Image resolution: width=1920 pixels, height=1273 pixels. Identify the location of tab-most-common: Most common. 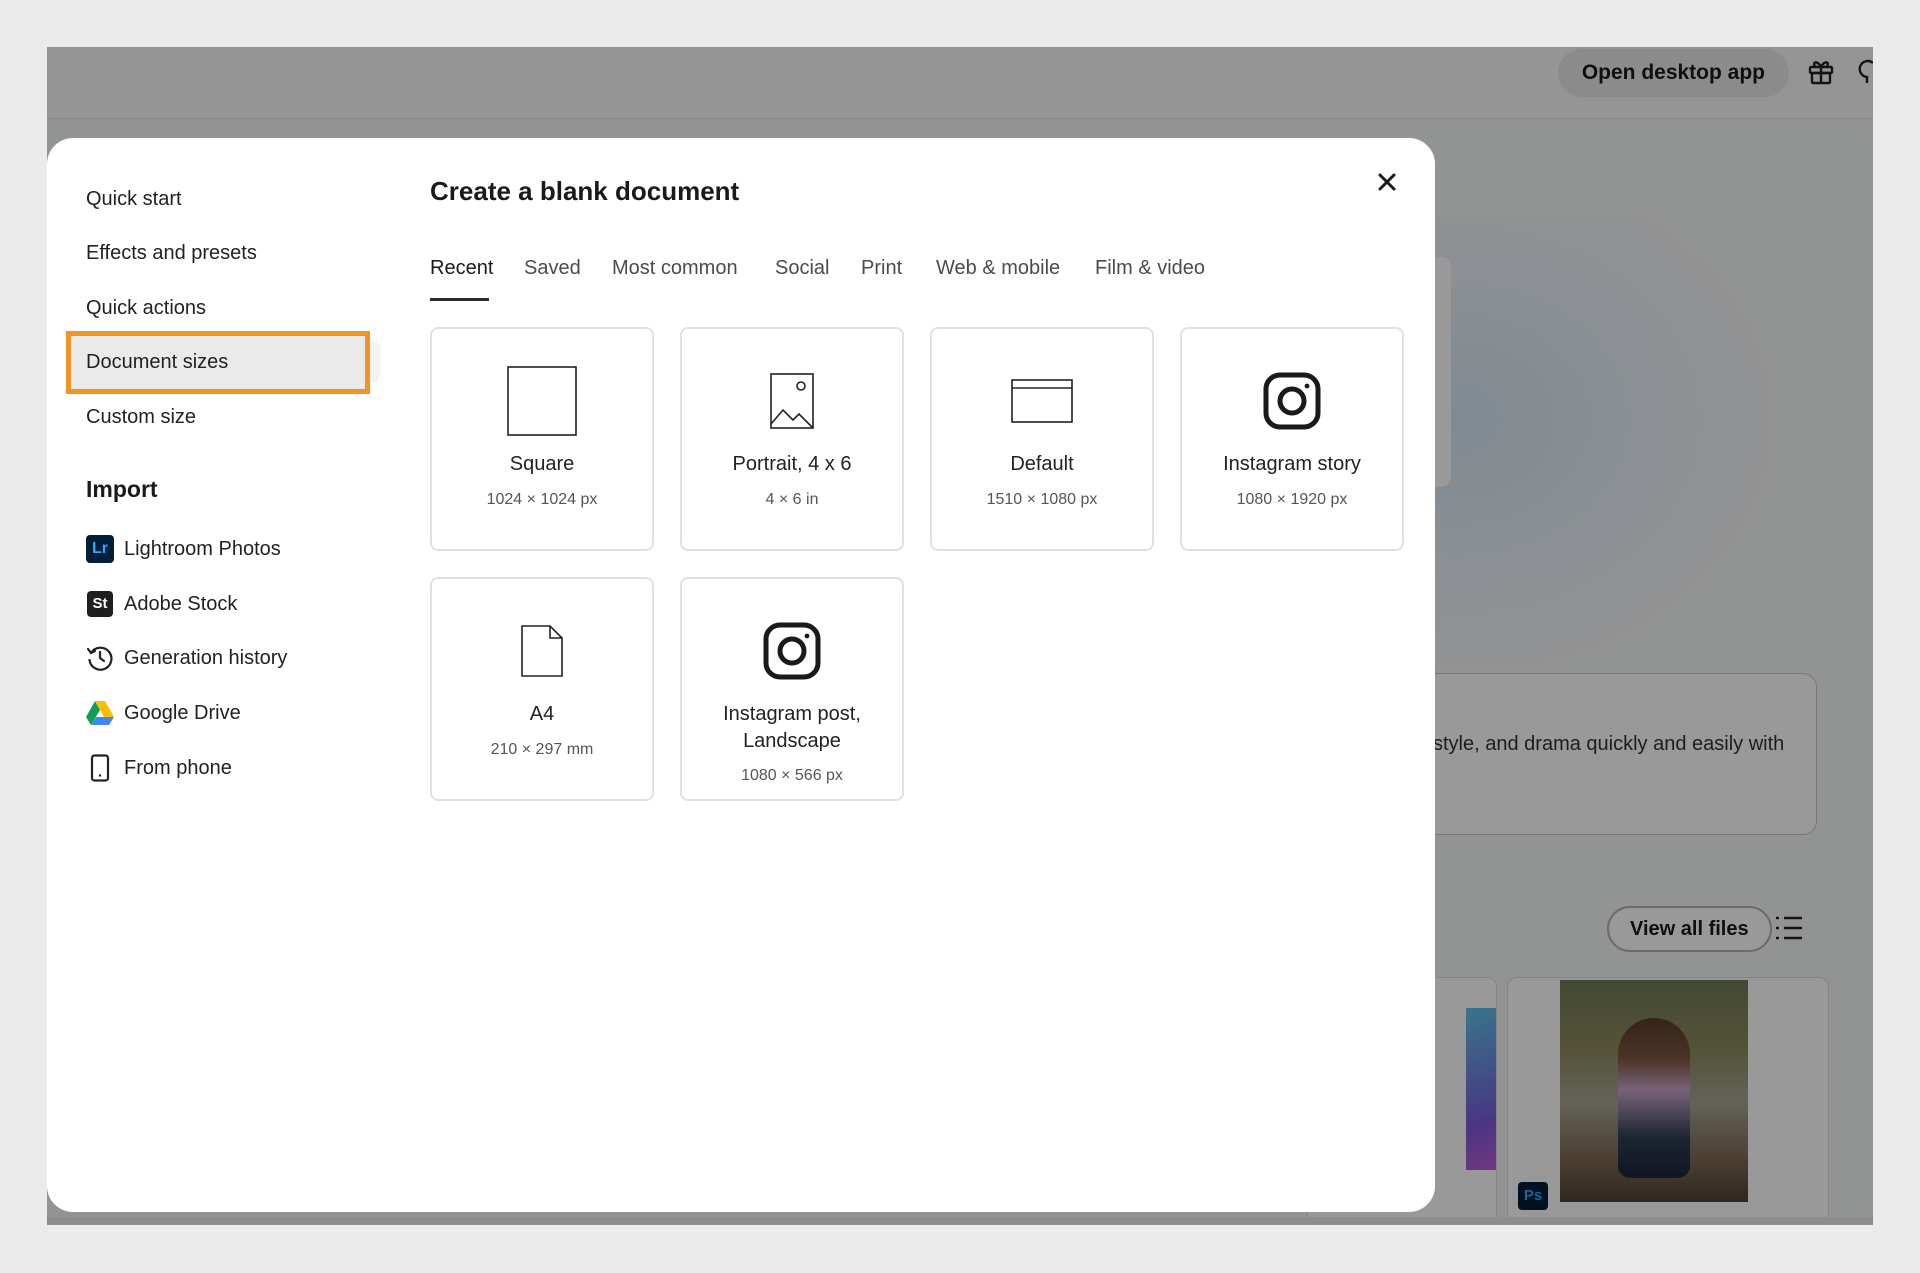
(675, 274).